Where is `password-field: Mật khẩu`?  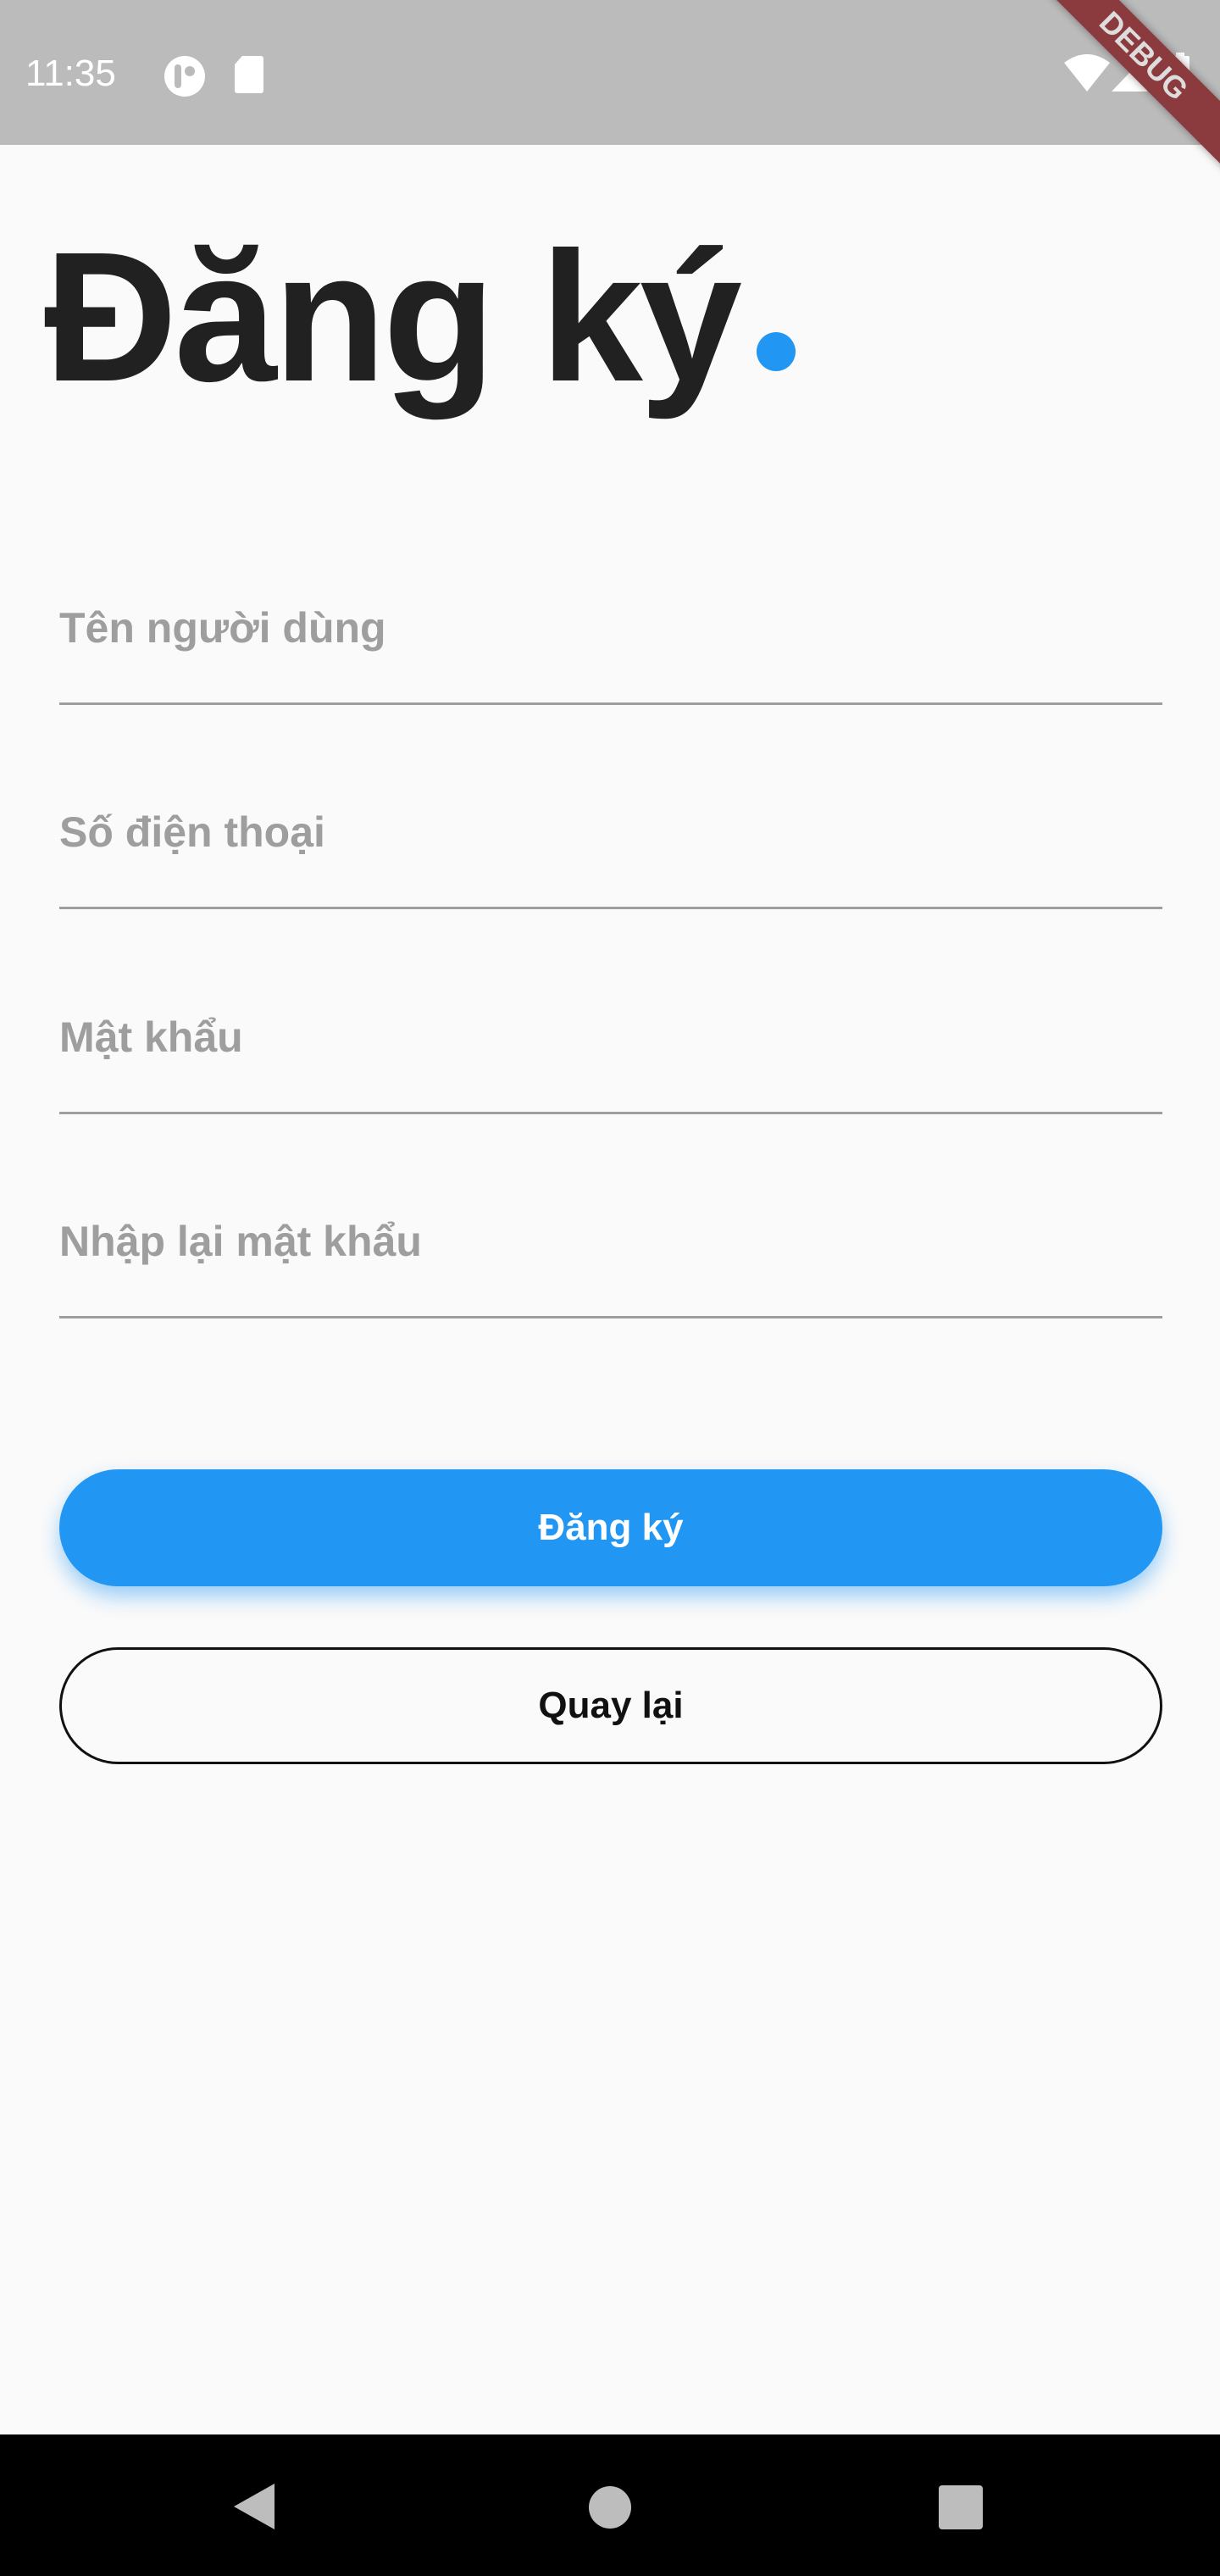 password-field: Mật khẩu is located at coordinates (610, 1063).